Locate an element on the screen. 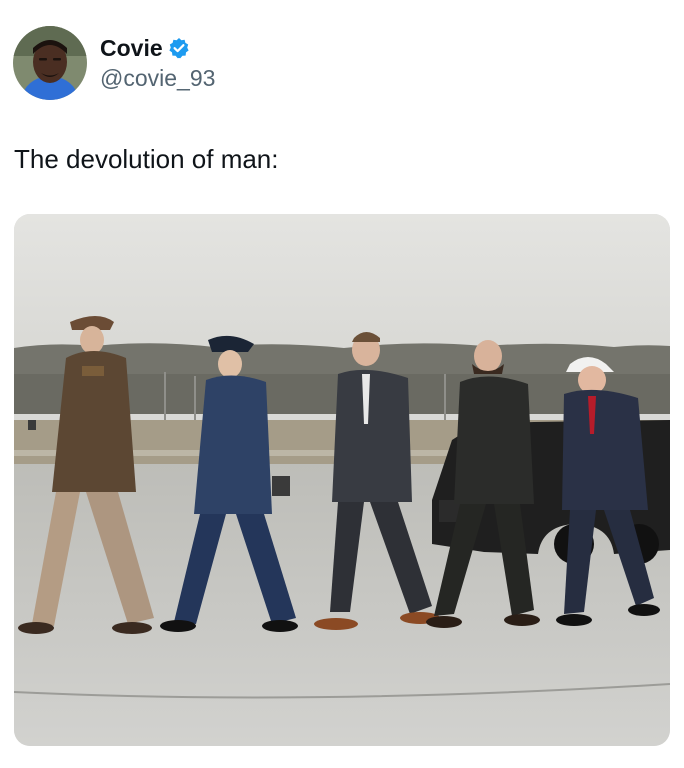 The width and height of the screenshot is (684, 768). author-name-row: Covie is located at coordinates (157, 48).